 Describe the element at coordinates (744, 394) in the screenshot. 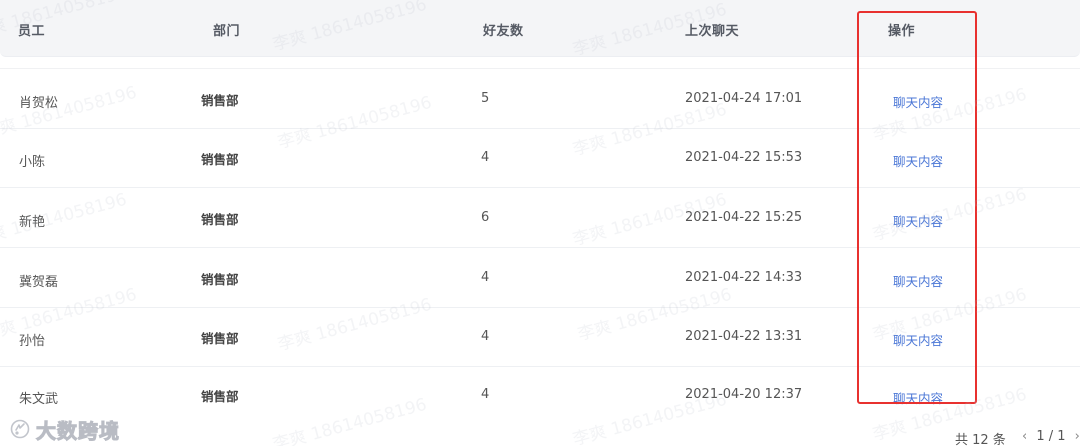

I see `last-chat-time: 2021-04-20 12:37` at that location.